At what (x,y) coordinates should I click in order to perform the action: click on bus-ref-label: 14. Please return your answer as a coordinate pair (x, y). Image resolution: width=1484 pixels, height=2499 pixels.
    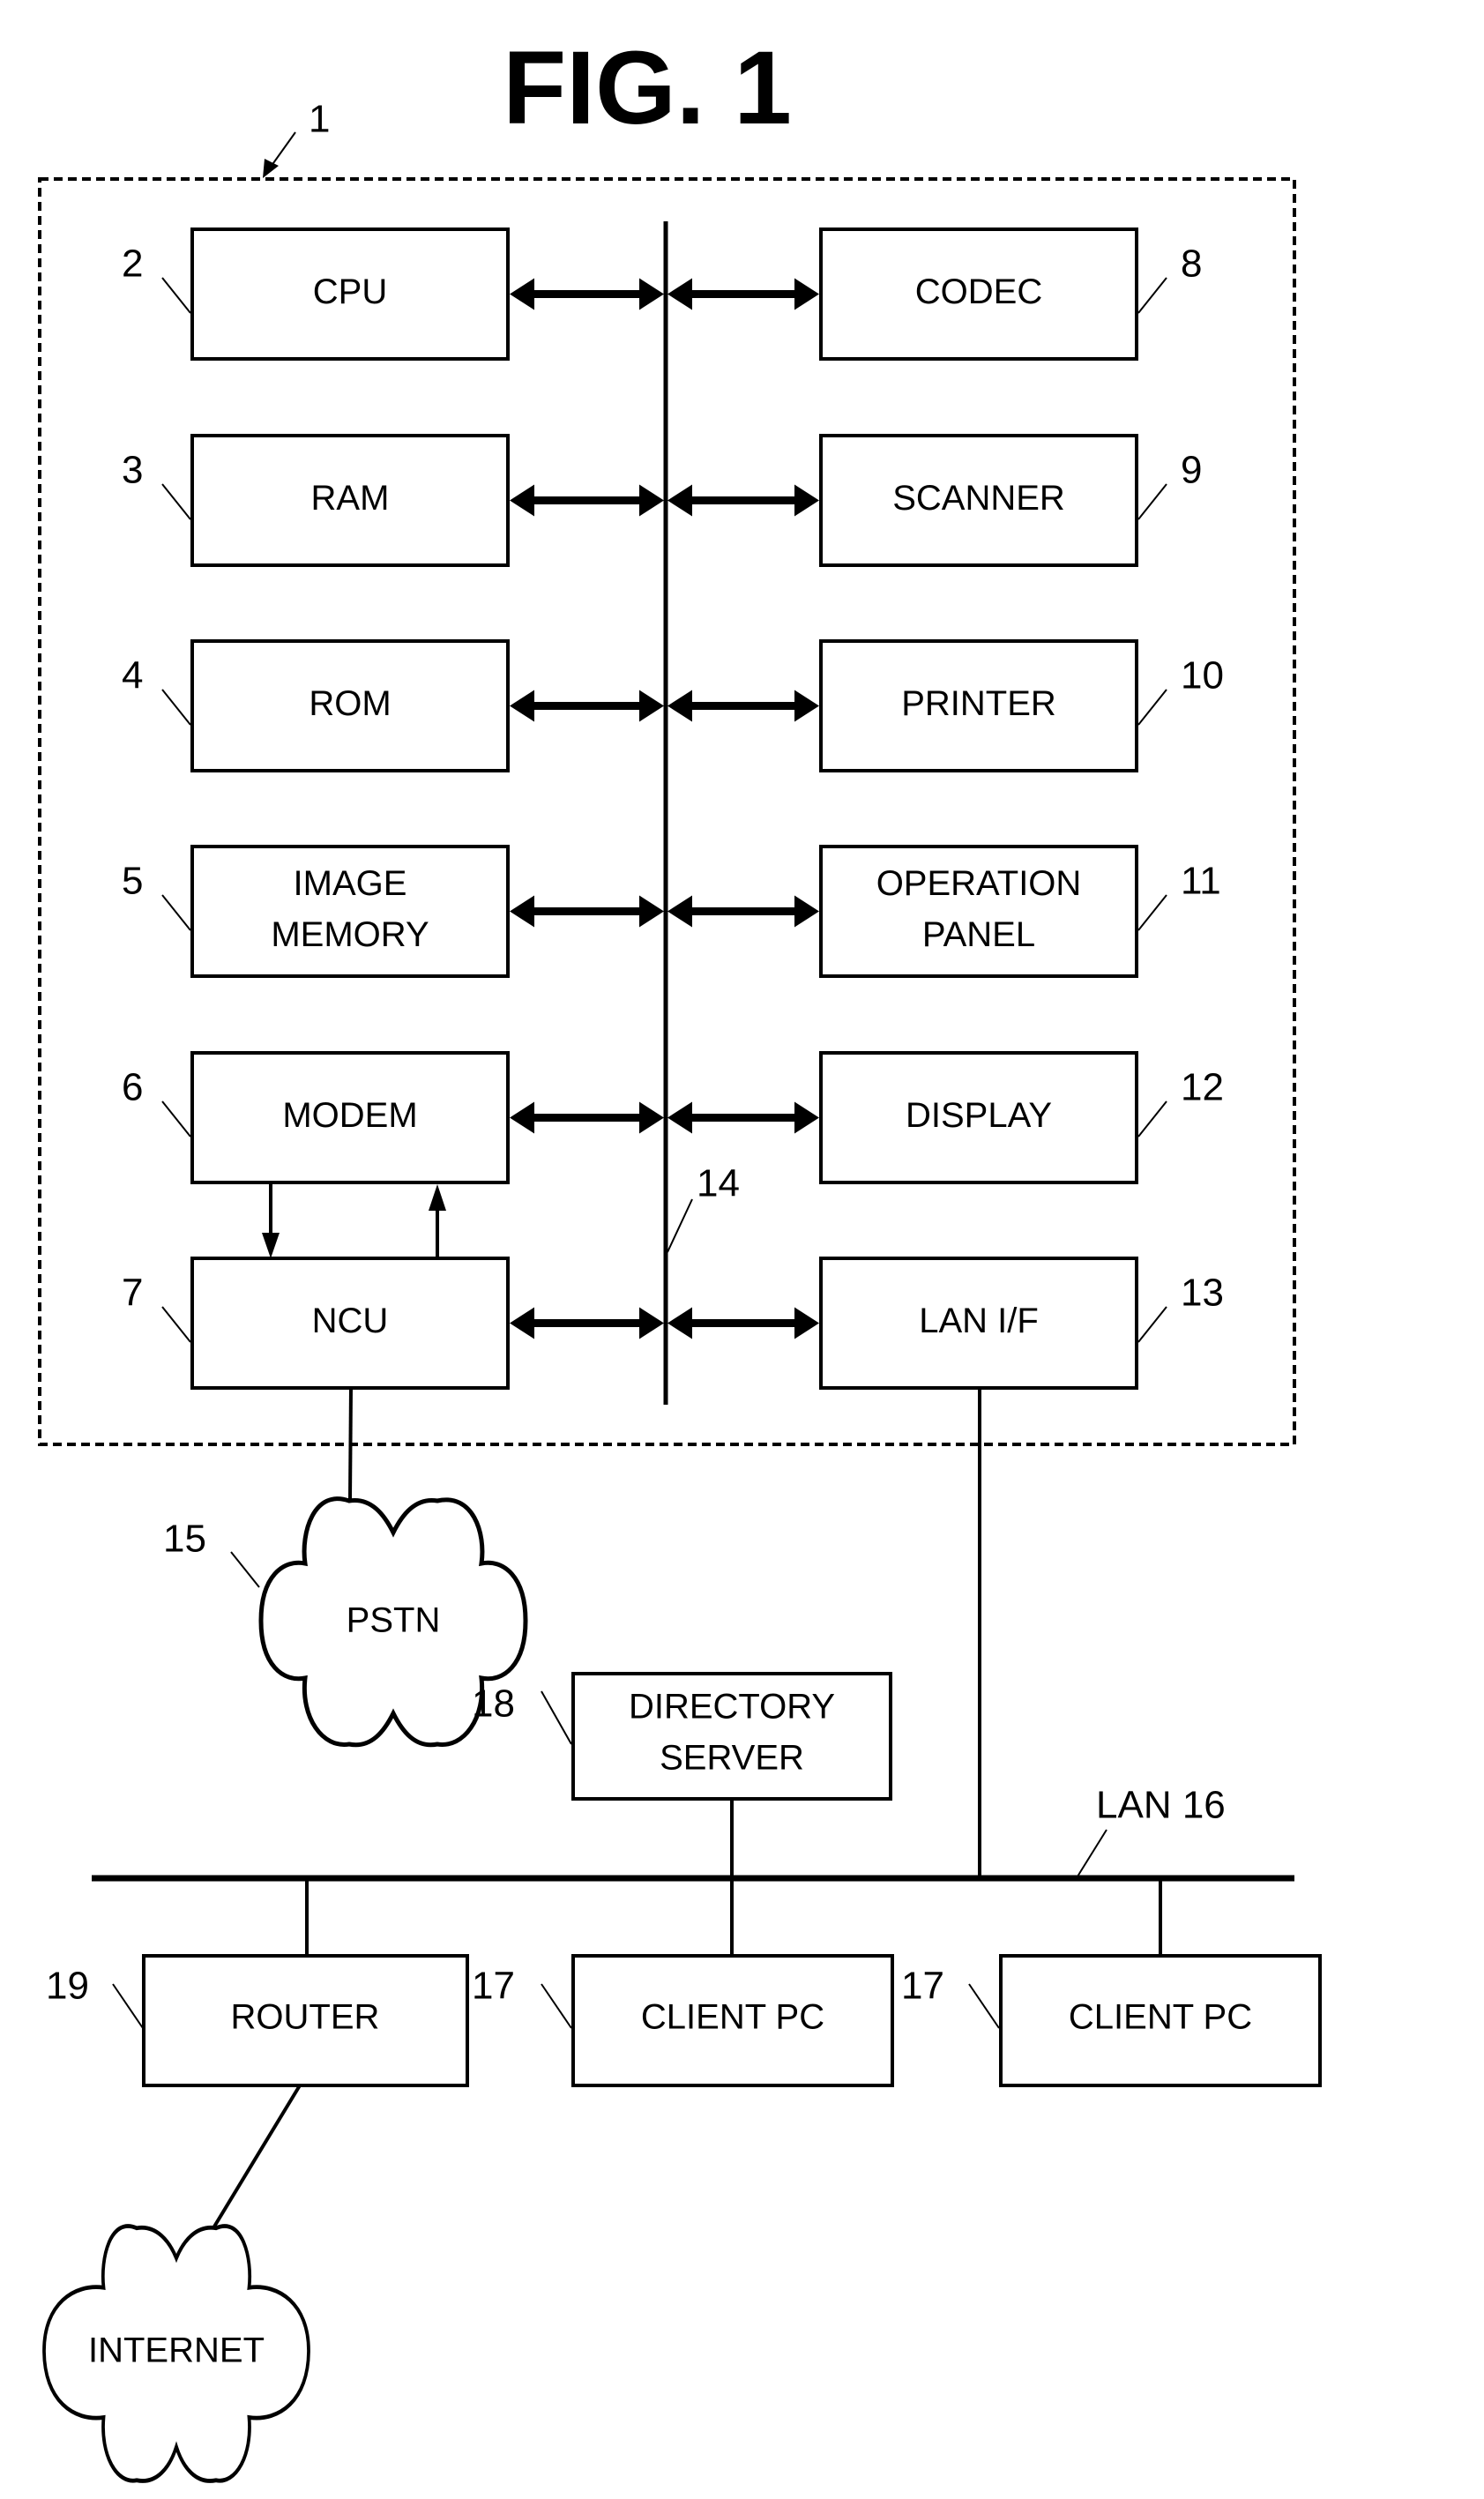
    Looking at the image, I should click on (718, 1183).